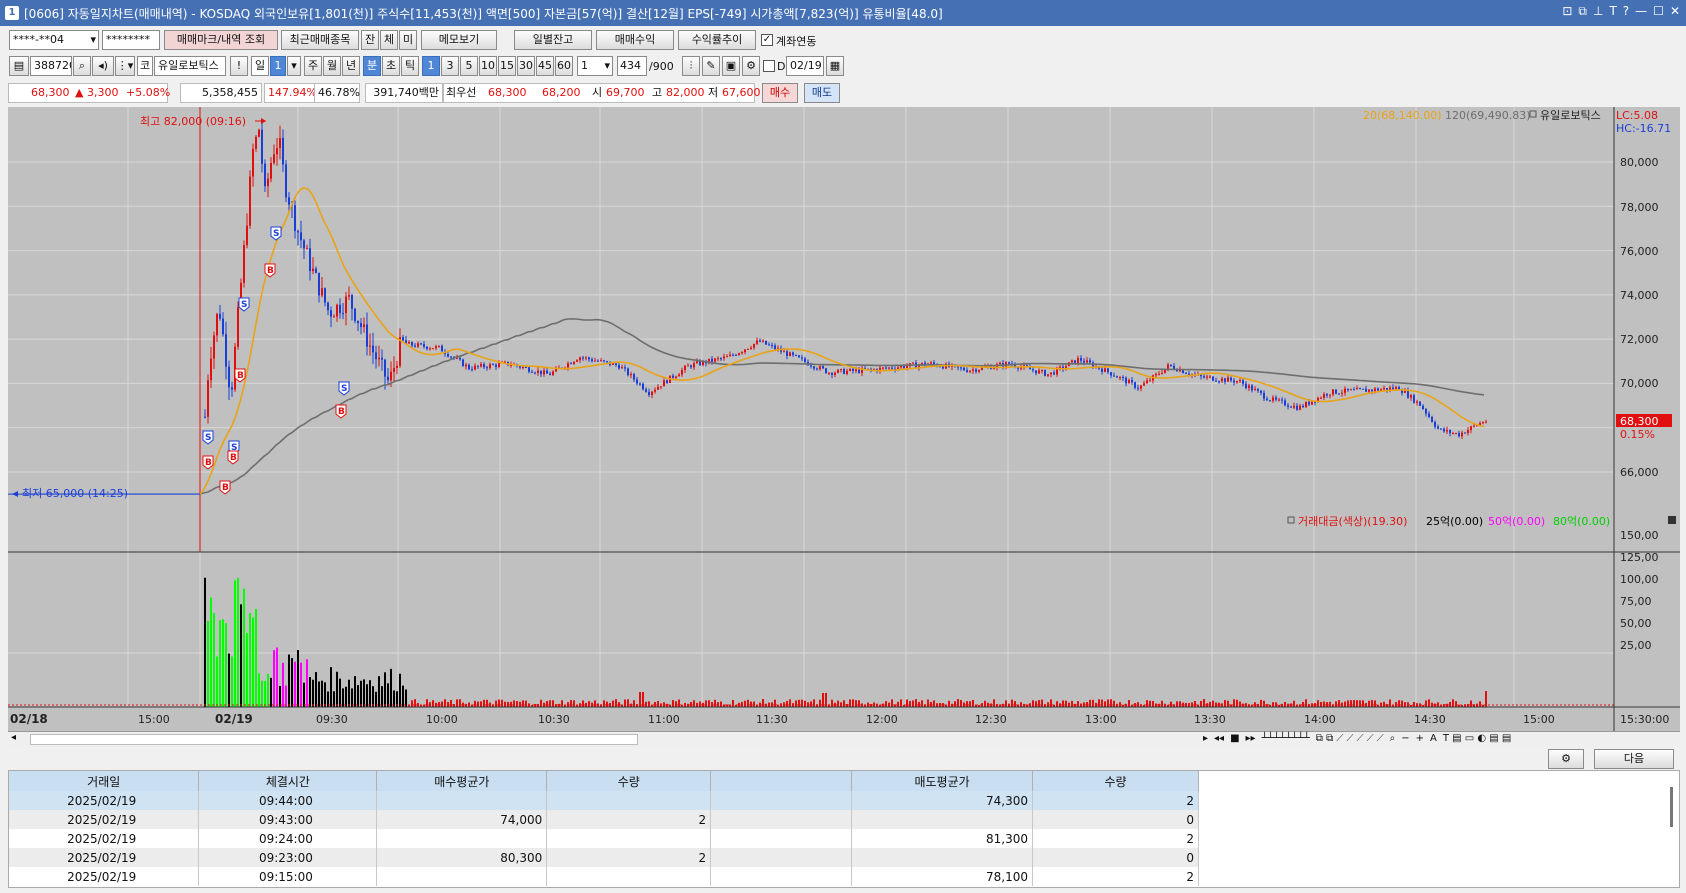 Image resolution: width=1686 pixels, height=893 pixels. What do you see at coordinates (351, 66) in the screenshot?
I see `period-year: 년` at bounding box center [351, 66].